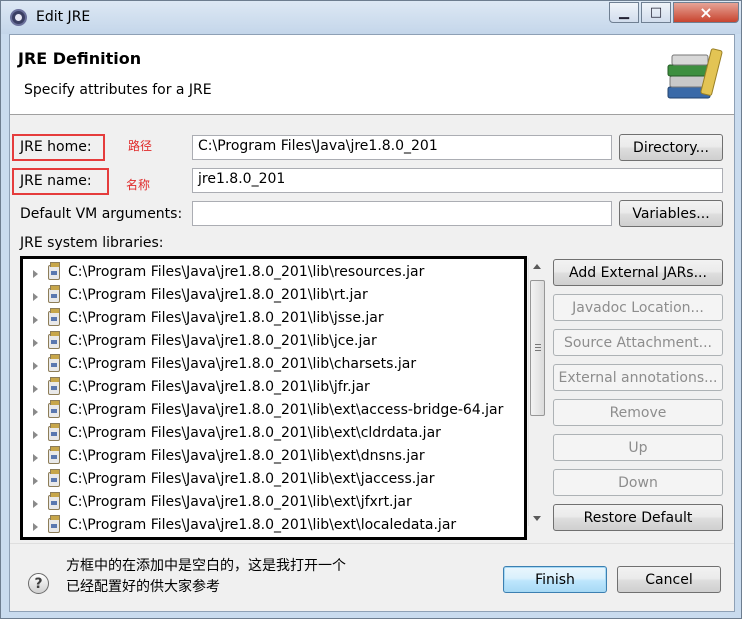 This screenshot has height=619, width=742. I want to click on close-icon: ×, so click(706, 12).